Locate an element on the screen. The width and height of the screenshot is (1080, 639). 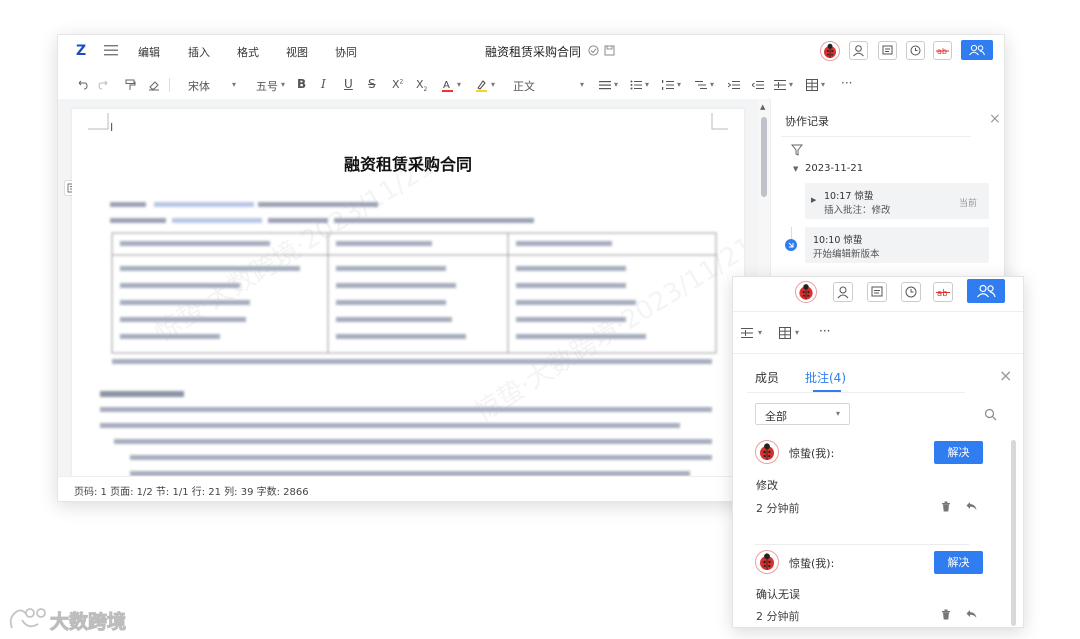
comments-close-icon: × is located at coordinates (1005, 375).